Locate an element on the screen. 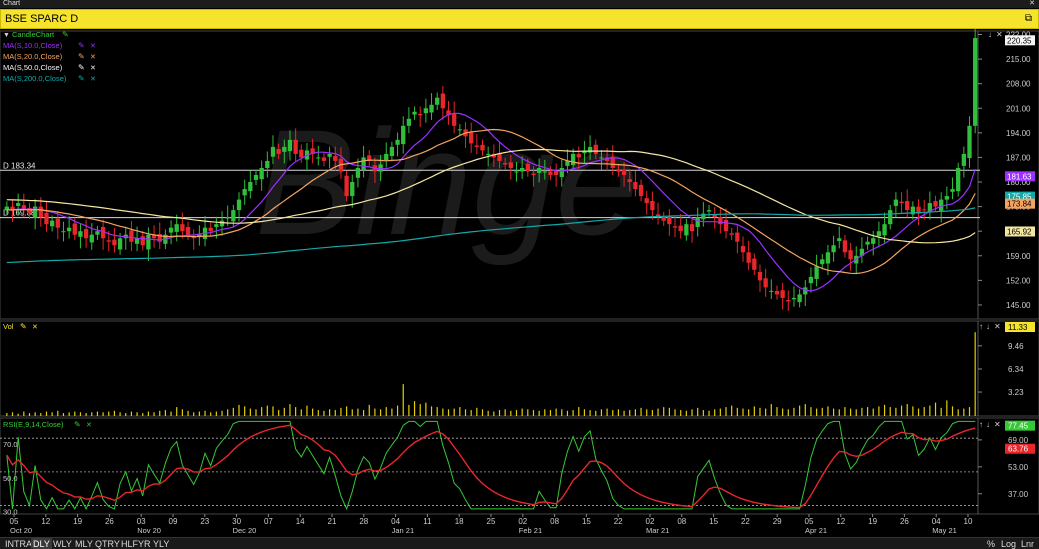 The height and width of the screenshot is (549, 1039). collapse-icon: ▼ is located at coordinates (6, 35).